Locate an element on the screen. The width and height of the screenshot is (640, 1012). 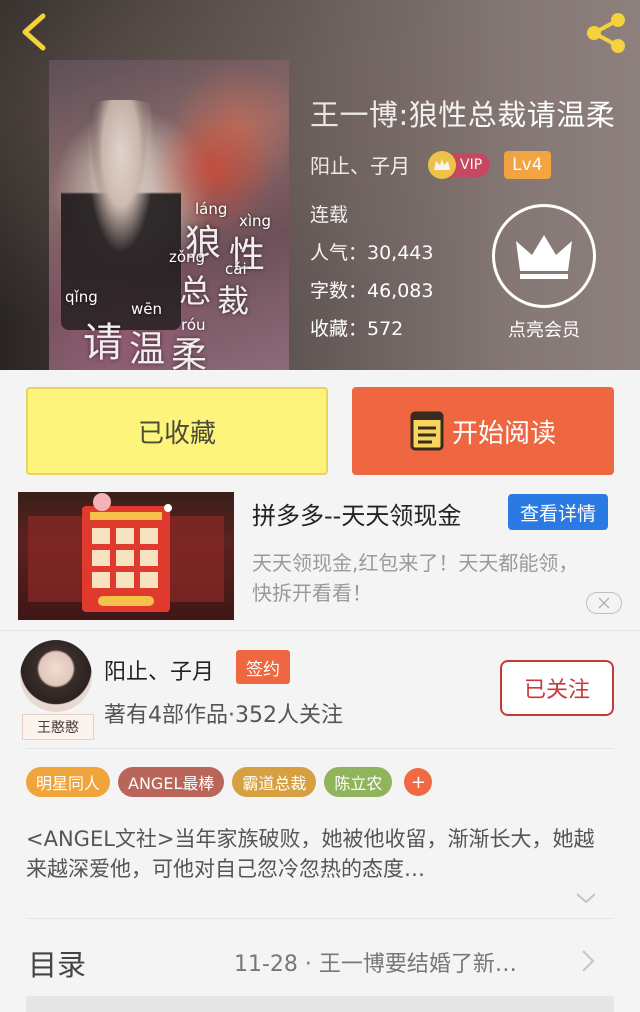
back-button is located at coordinates (34, 32).